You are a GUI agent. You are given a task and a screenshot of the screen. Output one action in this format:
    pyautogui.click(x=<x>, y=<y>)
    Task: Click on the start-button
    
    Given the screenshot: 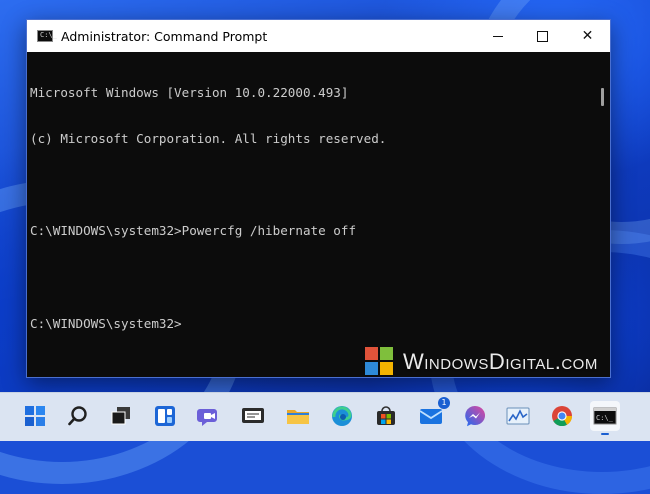 What is the action you would take?
    pyautogui.click(x=35, y=416)
    